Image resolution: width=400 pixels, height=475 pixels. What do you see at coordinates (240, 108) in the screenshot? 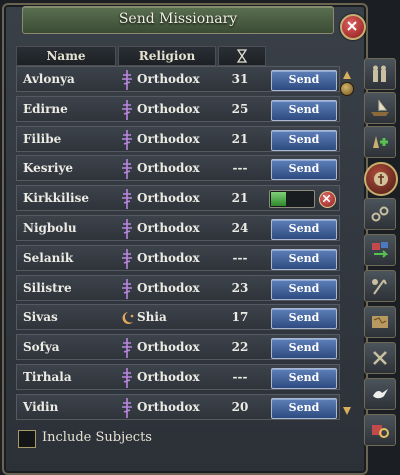
I see `conversion-time: 25` at bounding box center [240, 108].